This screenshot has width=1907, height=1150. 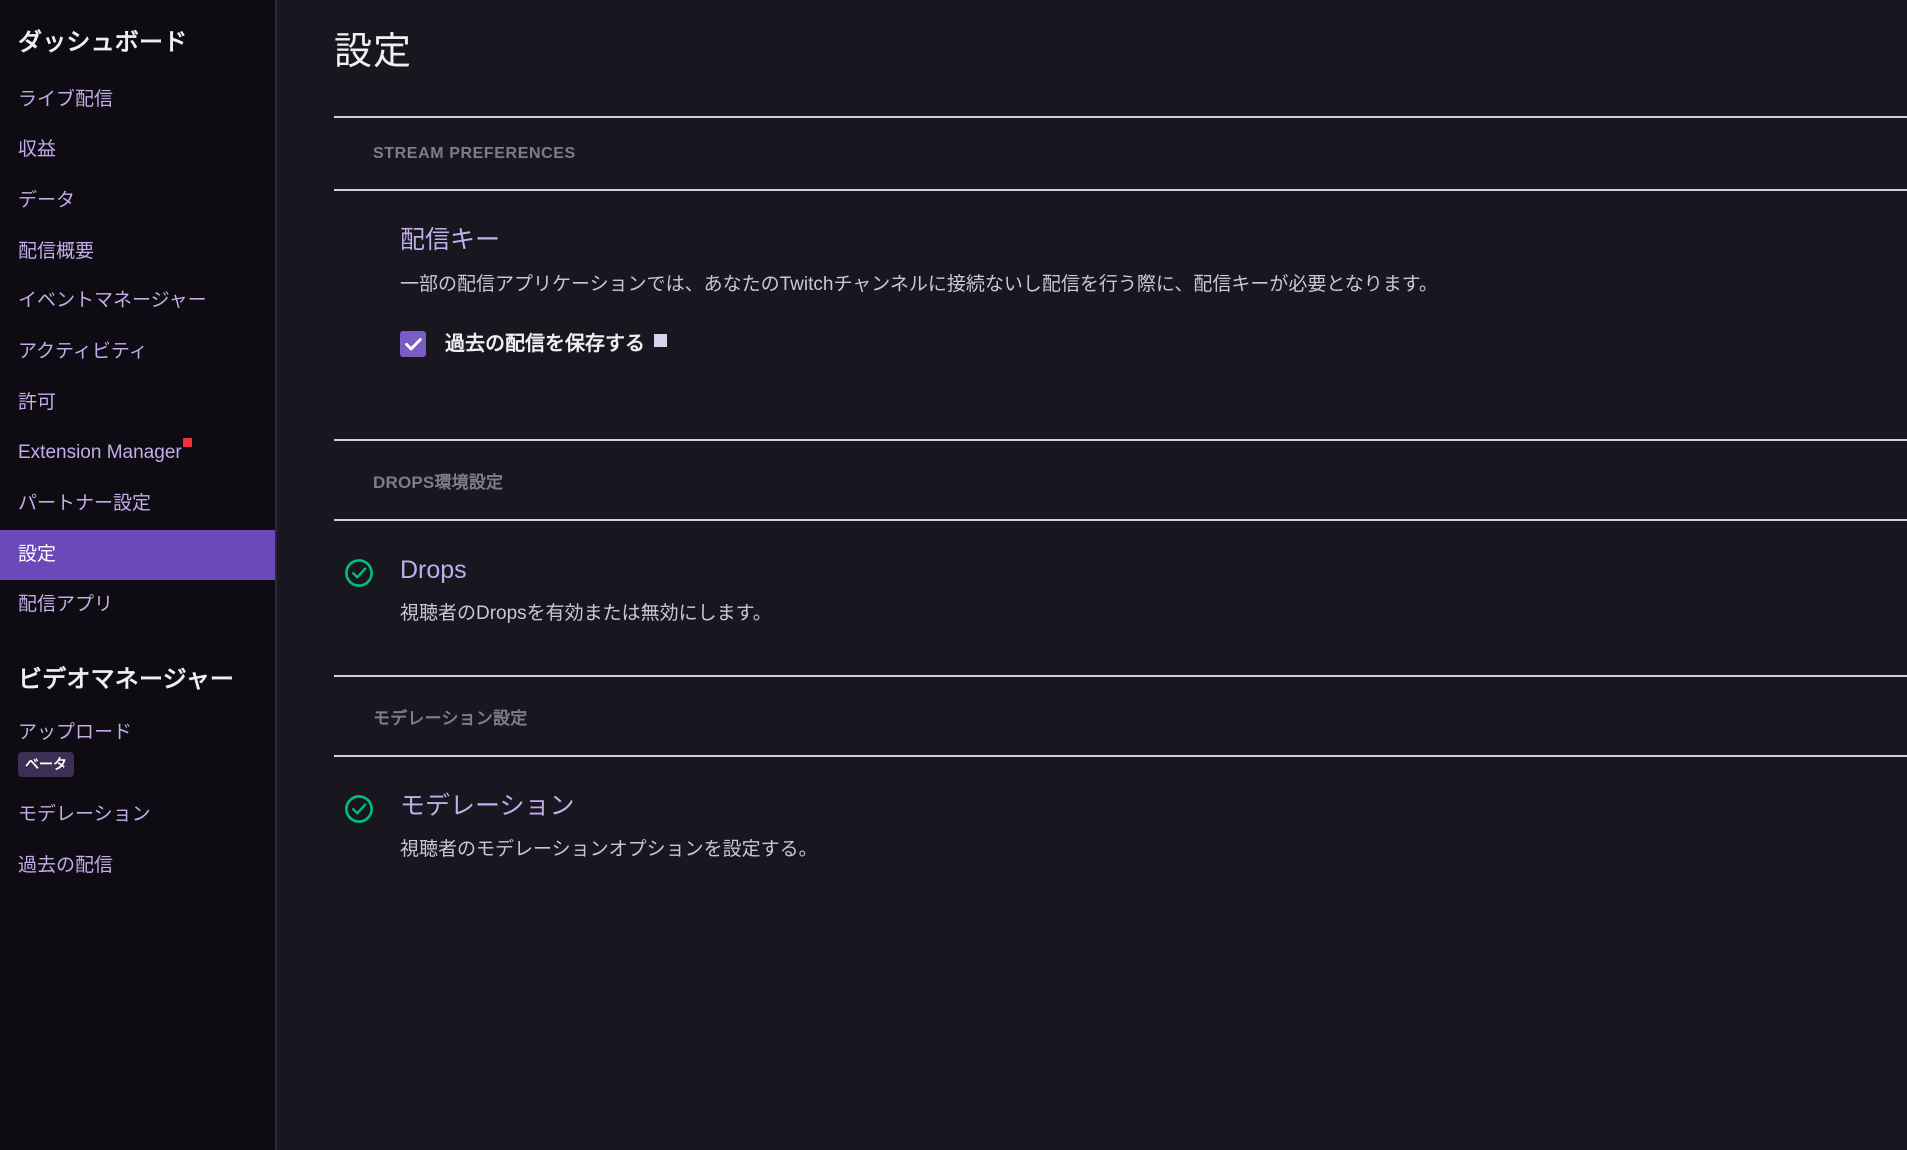 I want to click on section-label-moderation: モデレーション設定, so click(x=450, y=718).